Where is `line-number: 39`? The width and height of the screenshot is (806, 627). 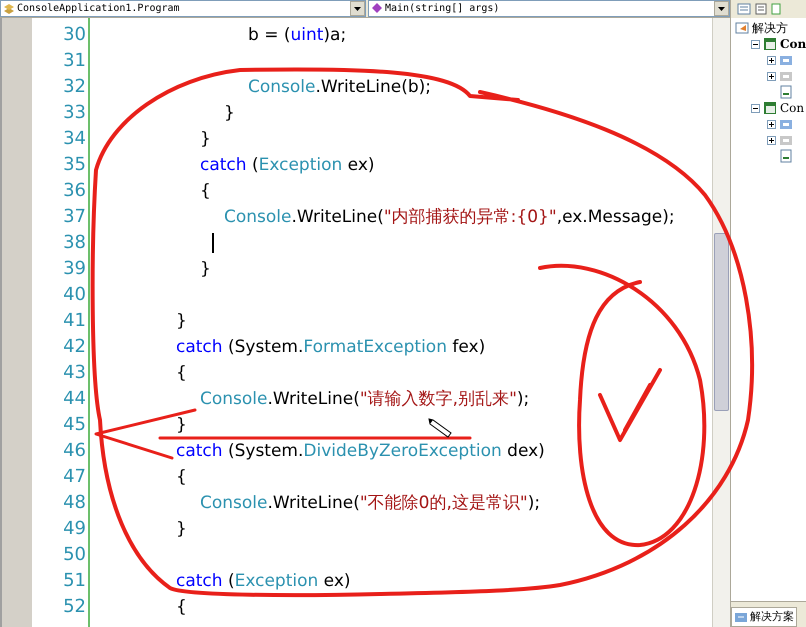
line-number: 39 is located at coordinates (74, 269).